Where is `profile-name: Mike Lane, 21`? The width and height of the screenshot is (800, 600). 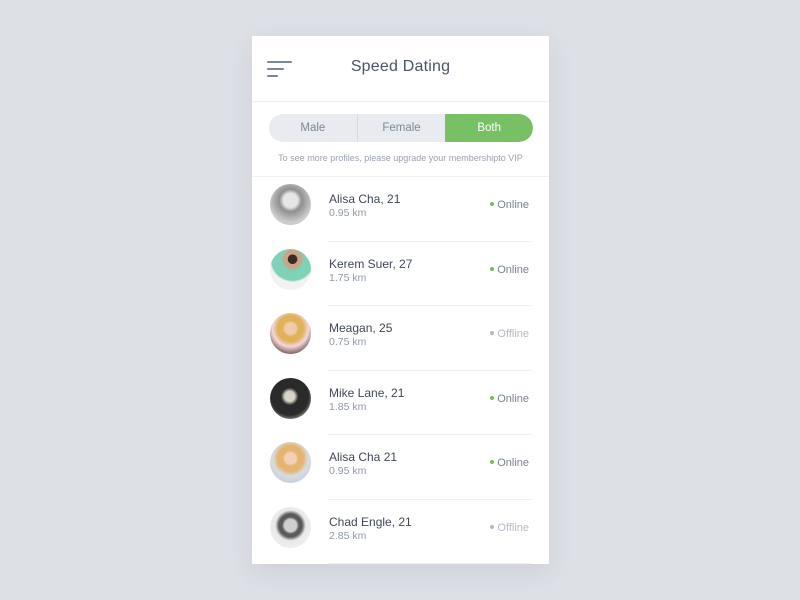
profile-name: Mike Lane, 21 is located at coordinates (367, 392).